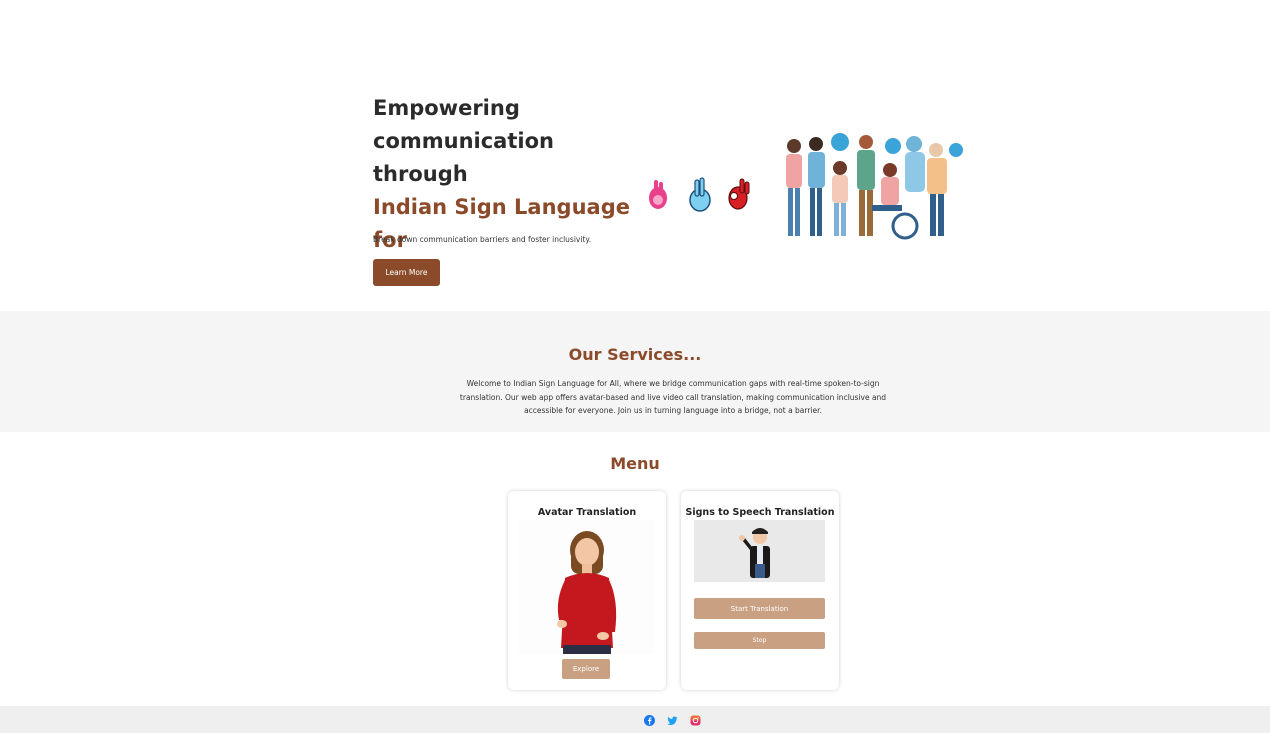 Image resolution: width=1270 pixels, height=733 pixels. What do you see at coordinates (635, 719) in the screenshot?
I see `footer` at bounding box center [635, 719].